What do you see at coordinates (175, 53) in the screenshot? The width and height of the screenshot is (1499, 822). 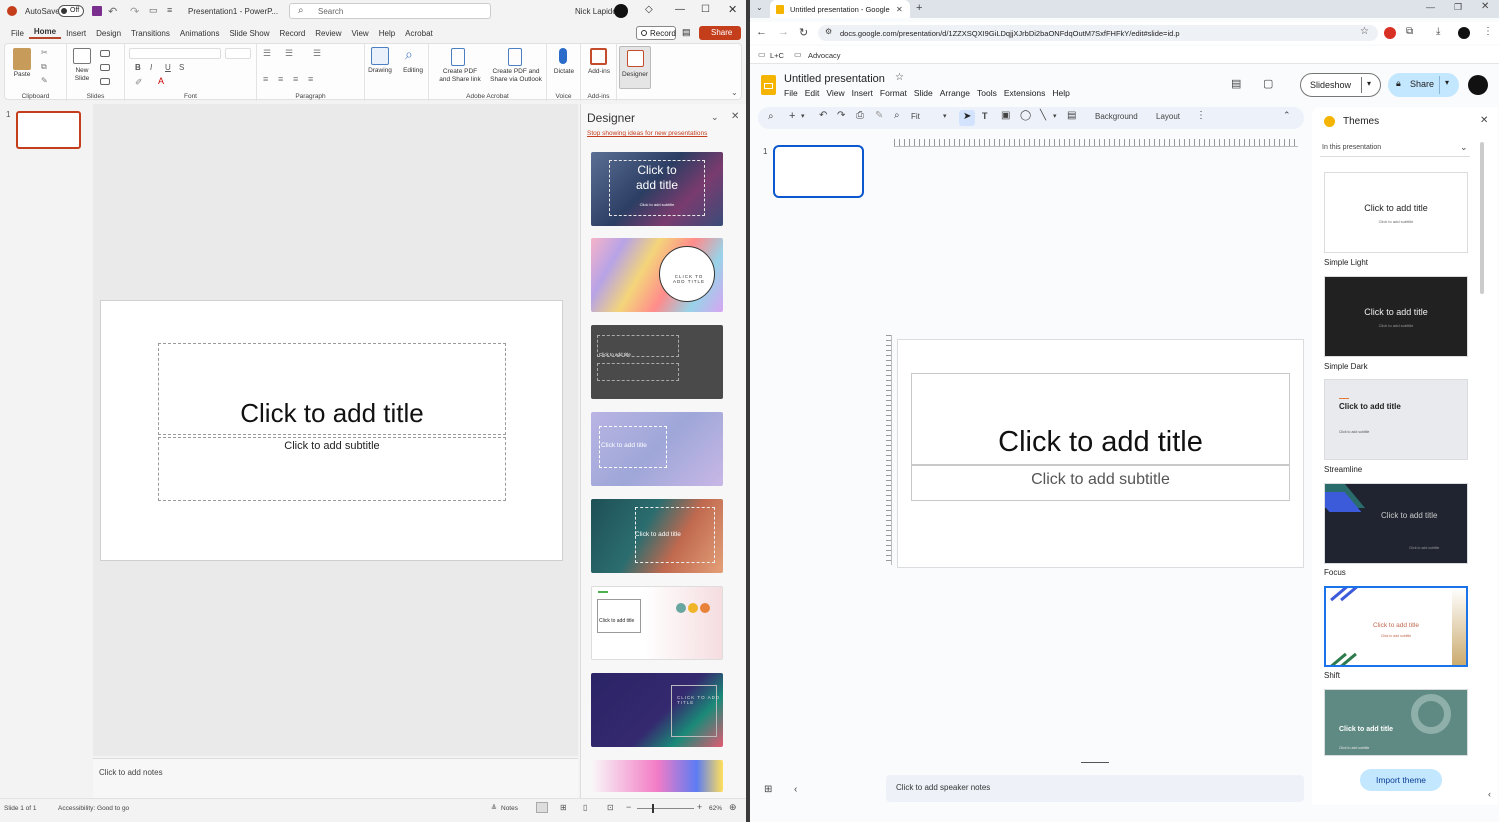 I see `font-name-box` at bounding box center [175, 53].